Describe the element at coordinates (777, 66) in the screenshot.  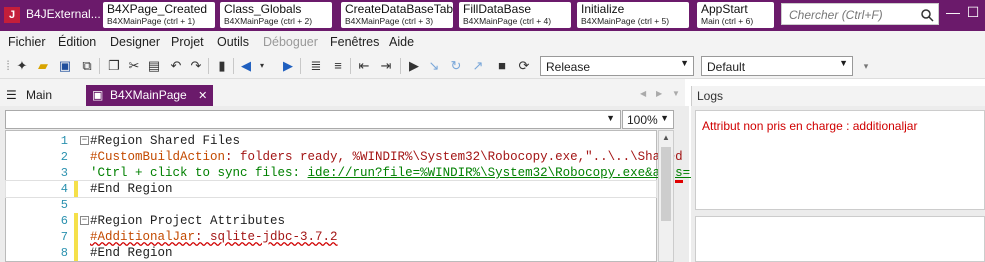
I see `build-target-select: Default ▼` at that location.